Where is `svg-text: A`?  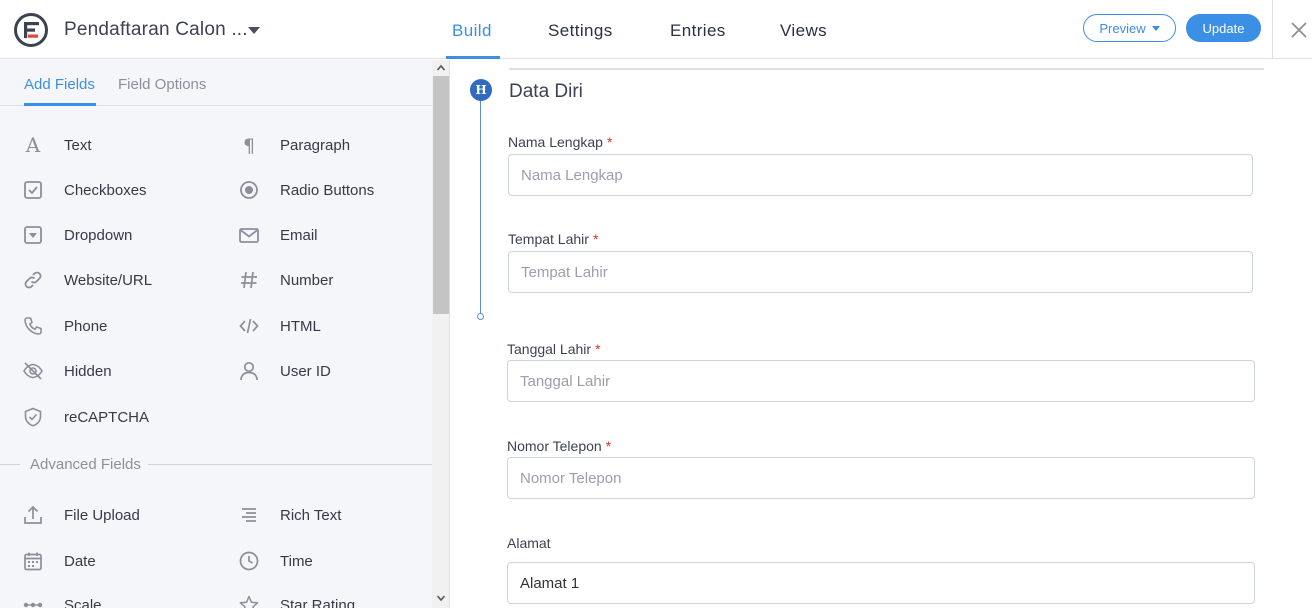 svg-text: A is located at coordinates (33, 145).